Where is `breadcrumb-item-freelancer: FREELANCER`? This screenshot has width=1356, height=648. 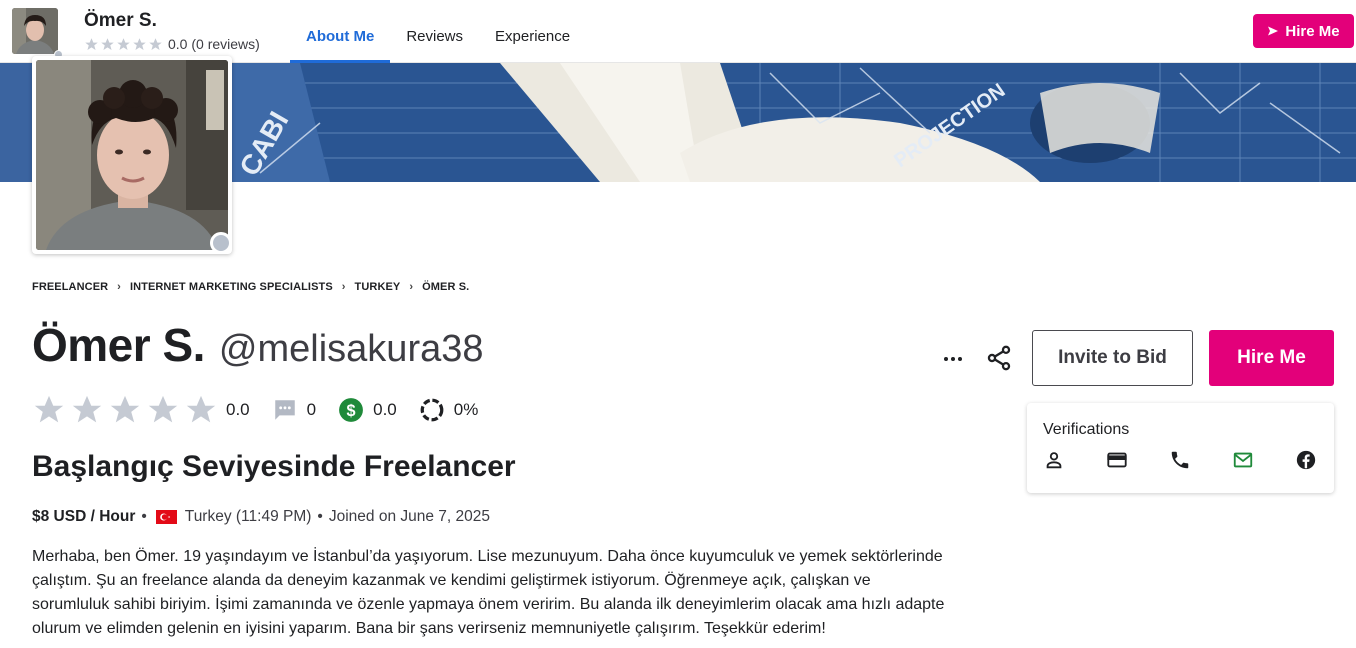 breadcrumb-item-freelancer: FREELANCER is located at coordinates (70, 287).